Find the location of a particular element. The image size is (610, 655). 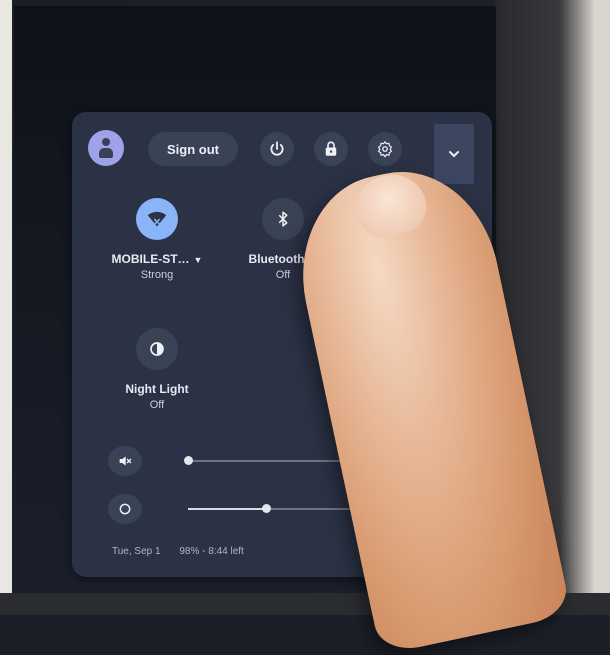

settings-button is located at coordinates (385, 149).